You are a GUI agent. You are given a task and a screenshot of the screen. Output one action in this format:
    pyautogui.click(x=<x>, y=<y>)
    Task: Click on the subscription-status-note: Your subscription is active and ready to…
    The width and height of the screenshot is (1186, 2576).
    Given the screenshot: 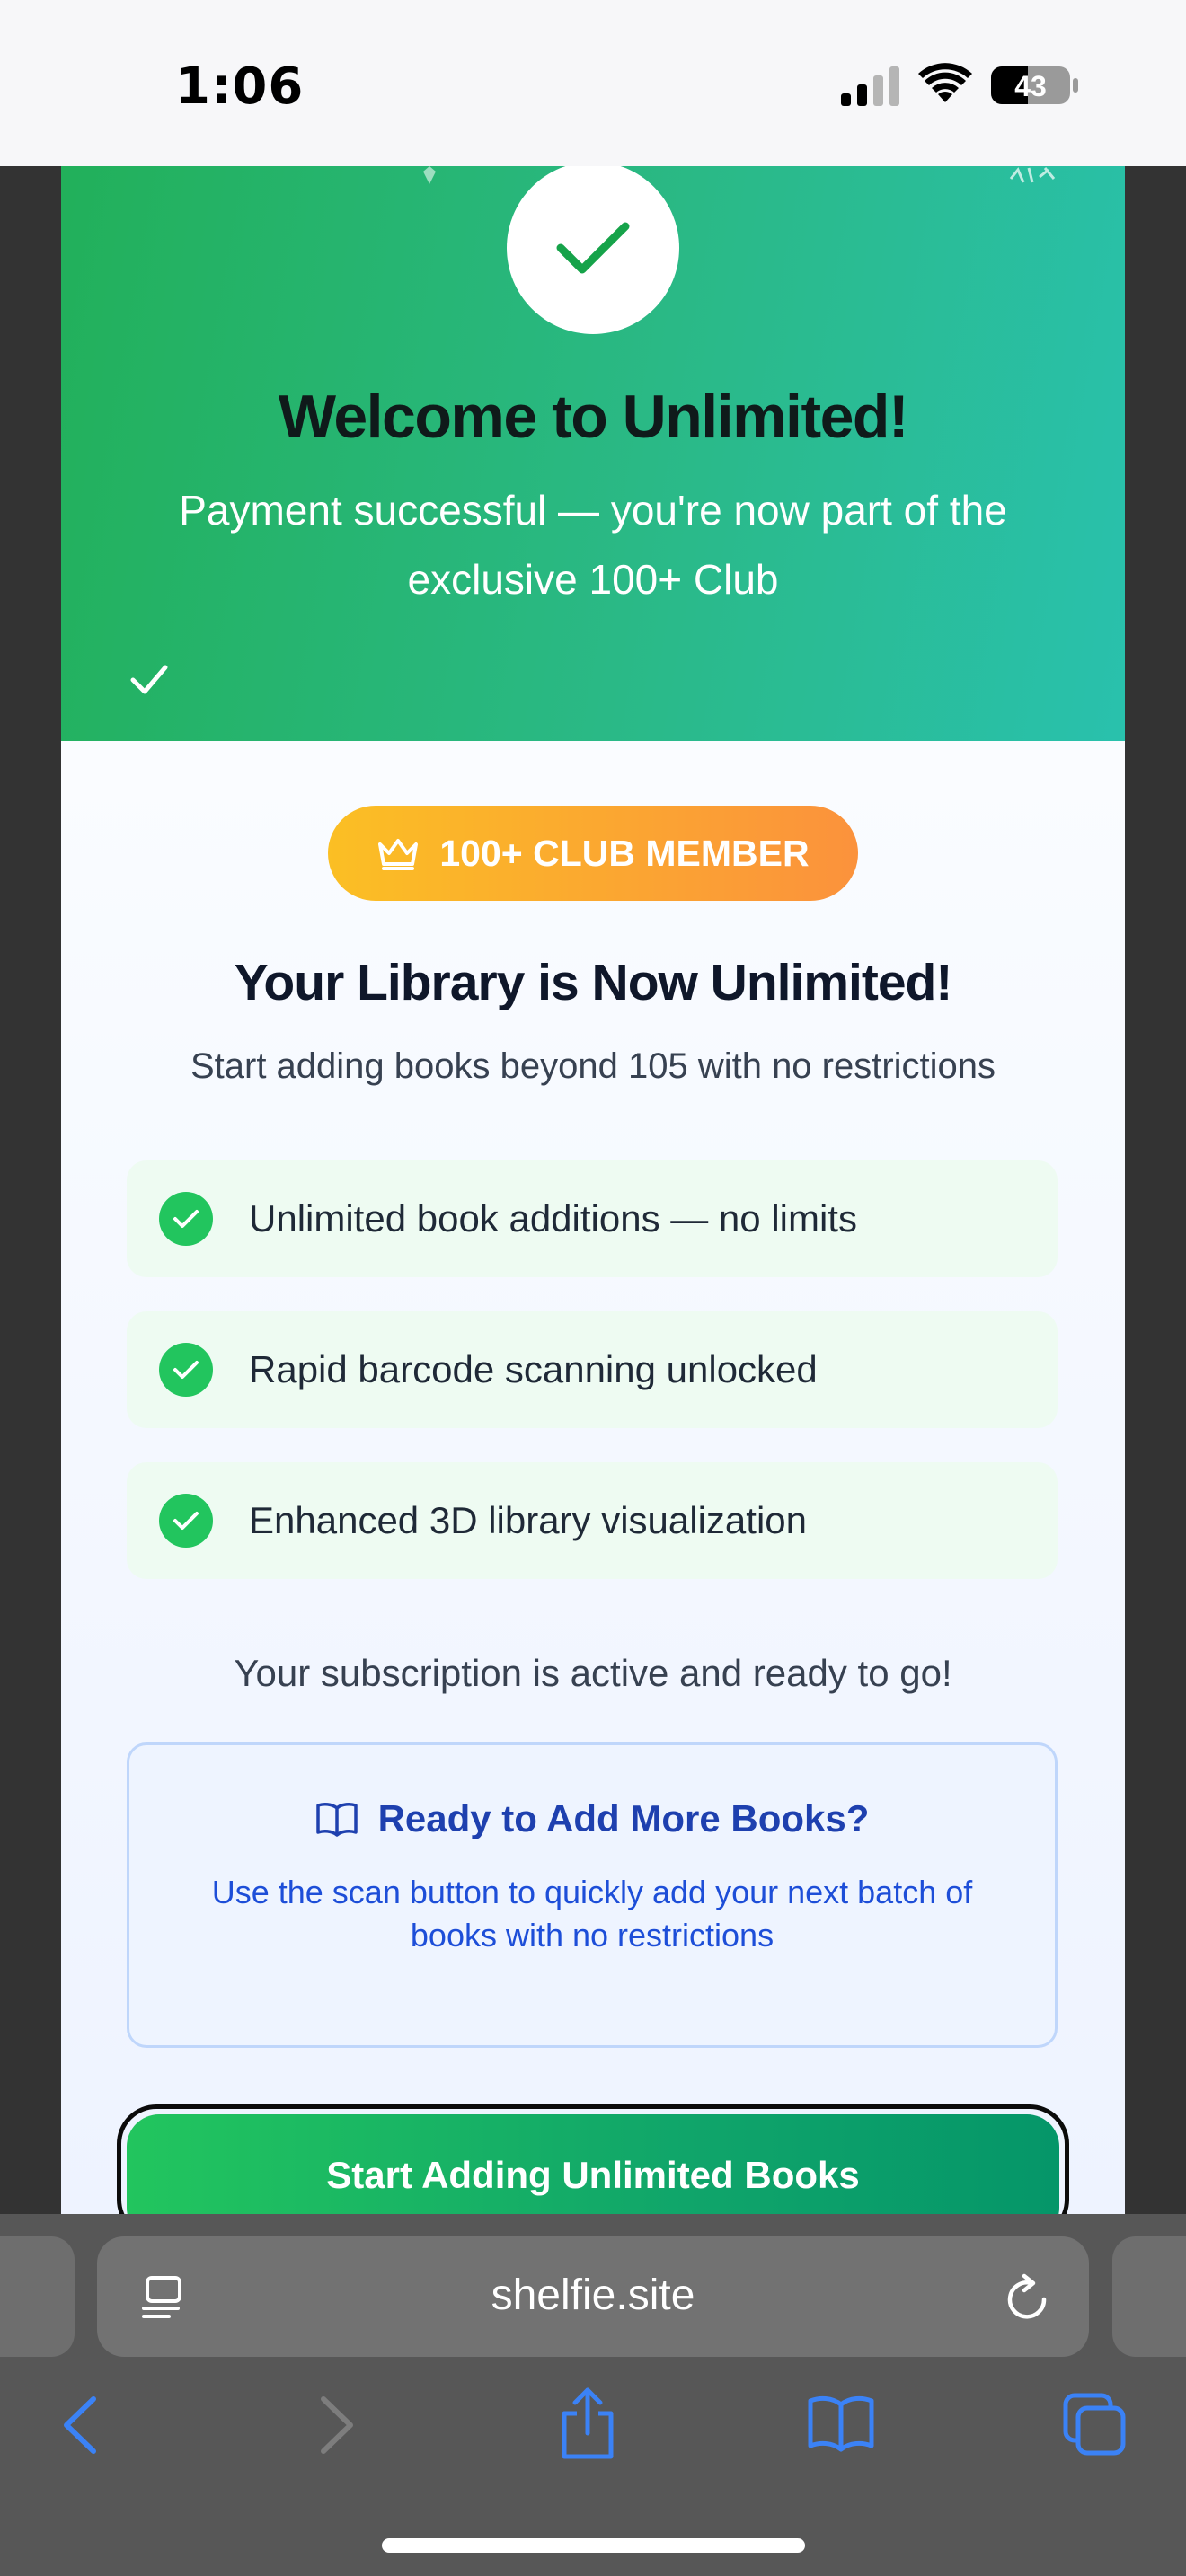 What is the action you would take?
    pyautogui.click(x=593, y=1673)
    